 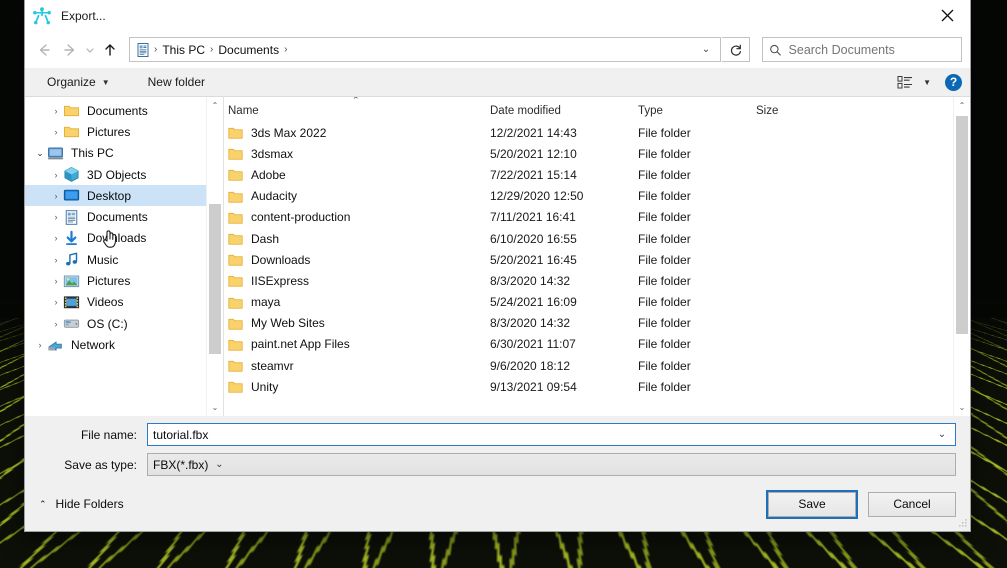 I want to click on date-modified-cell: 12/29/2020 12:50, so click(x=537, y=196).